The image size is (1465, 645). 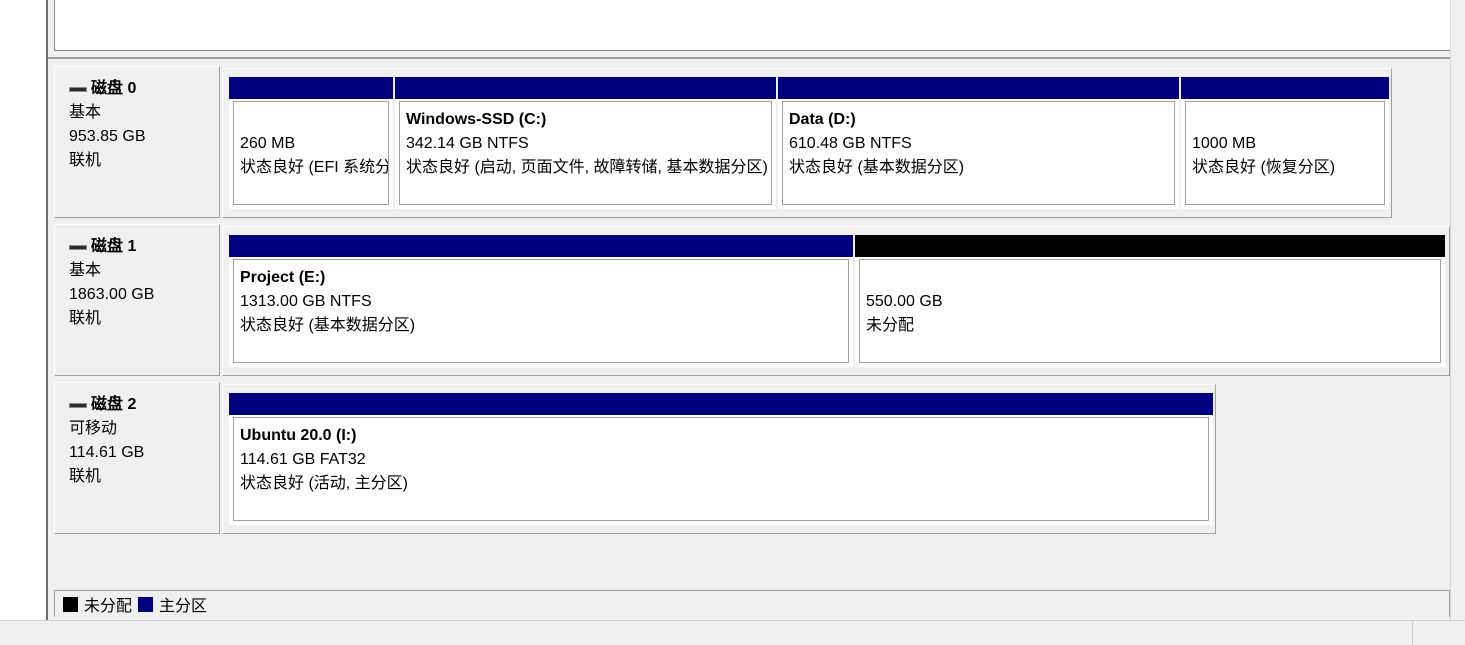 I want to click on disk-size: 953.85 GB, so click(x=107, y=136).